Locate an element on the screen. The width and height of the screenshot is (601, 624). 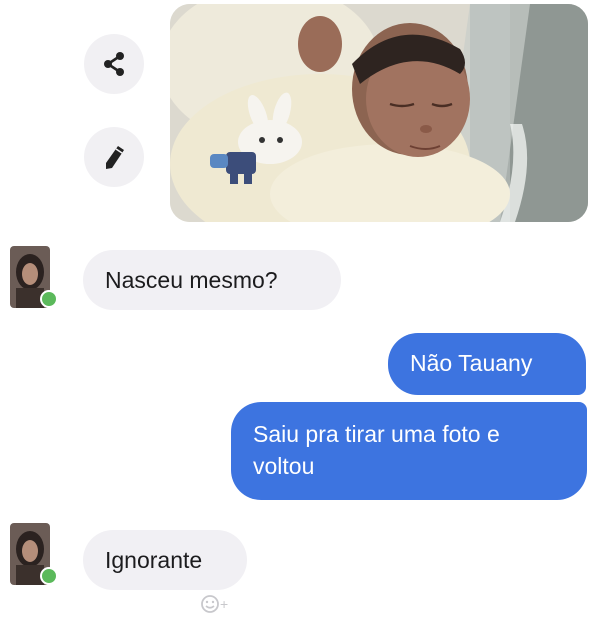
outgoing-message: Não Tauany is located at coordinates (487, 364).